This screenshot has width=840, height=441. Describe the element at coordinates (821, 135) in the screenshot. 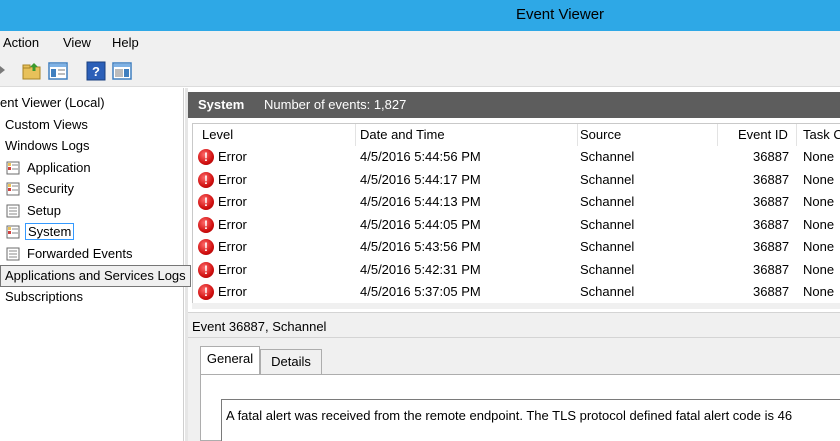

I see `column-task: Task C` at that location.